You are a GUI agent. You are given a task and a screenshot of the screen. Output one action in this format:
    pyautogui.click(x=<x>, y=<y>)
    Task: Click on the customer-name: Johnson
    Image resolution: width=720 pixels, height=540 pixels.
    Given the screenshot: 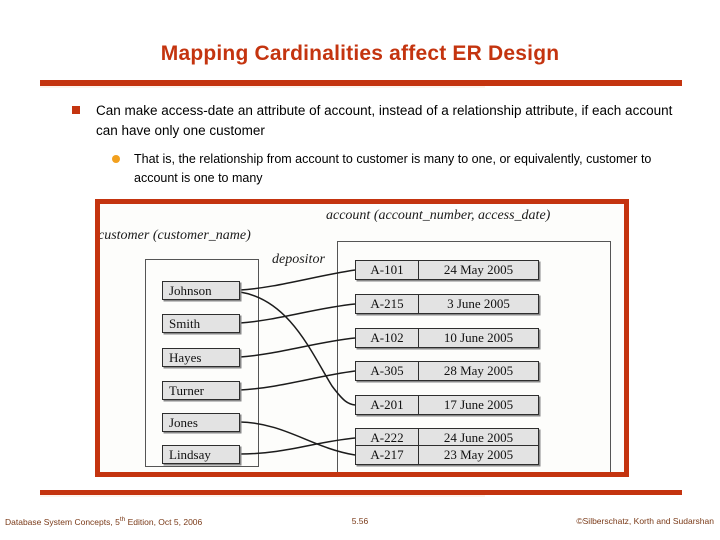 What is the action you would take?
    pyautogui.click(x=190, y=290)
    